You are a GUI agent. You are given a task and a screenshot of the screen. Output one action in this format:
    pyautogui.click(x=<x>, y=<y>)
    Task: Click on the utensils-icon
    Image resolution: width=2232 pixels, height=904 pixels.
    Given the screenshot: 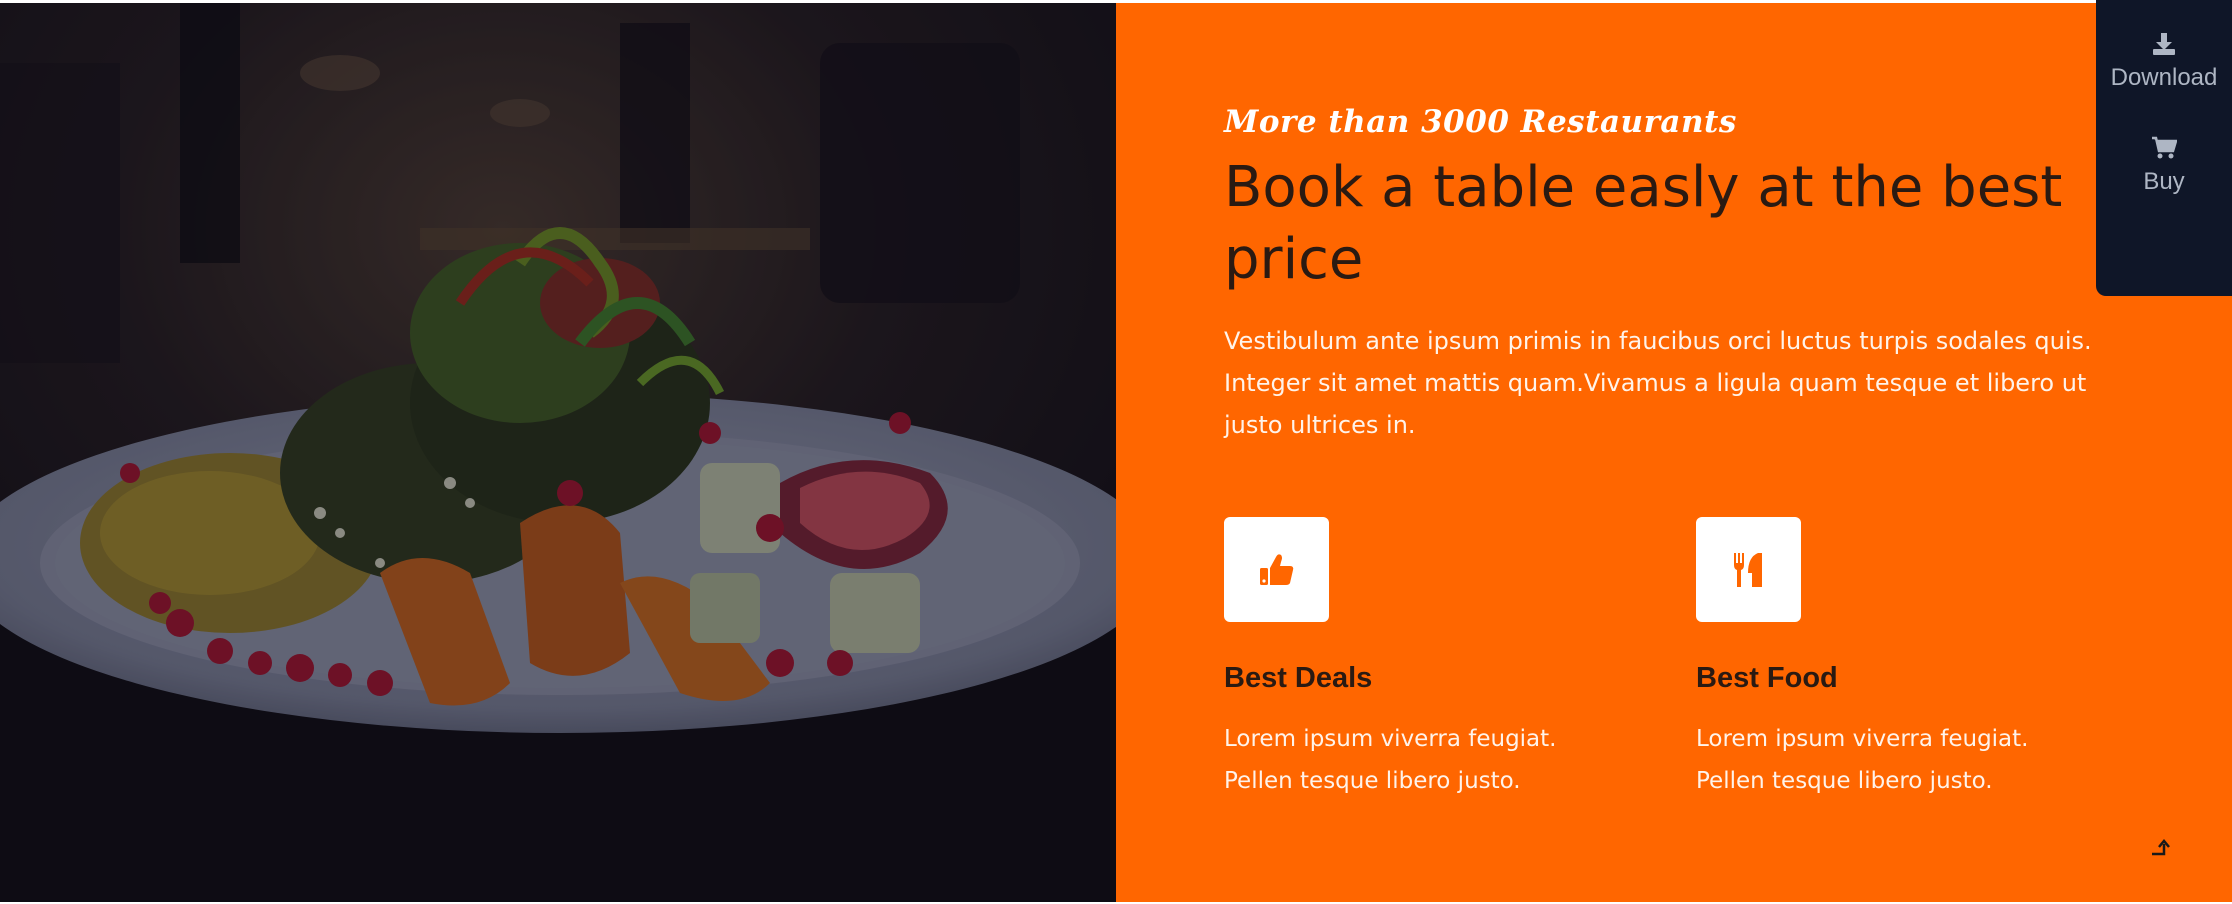 What is the action you would take?
    pyautogui.click(x=1747, y=569)
    